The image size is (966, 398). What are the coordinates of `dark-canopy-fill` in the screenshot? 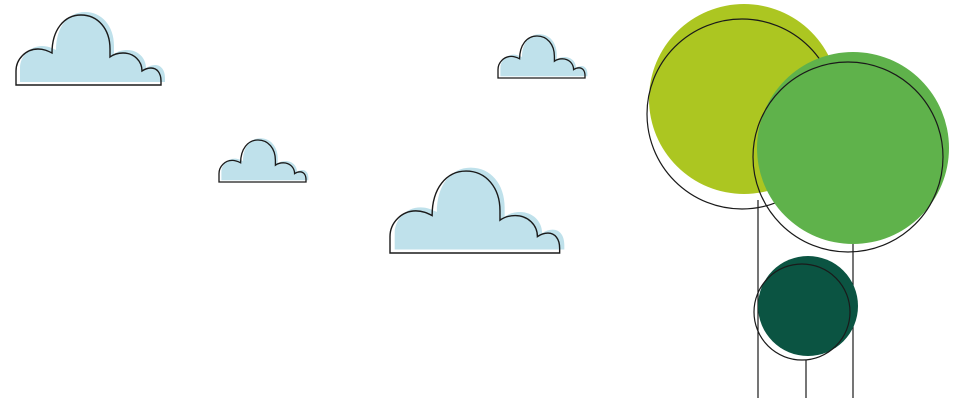 It's located at (808, 306).